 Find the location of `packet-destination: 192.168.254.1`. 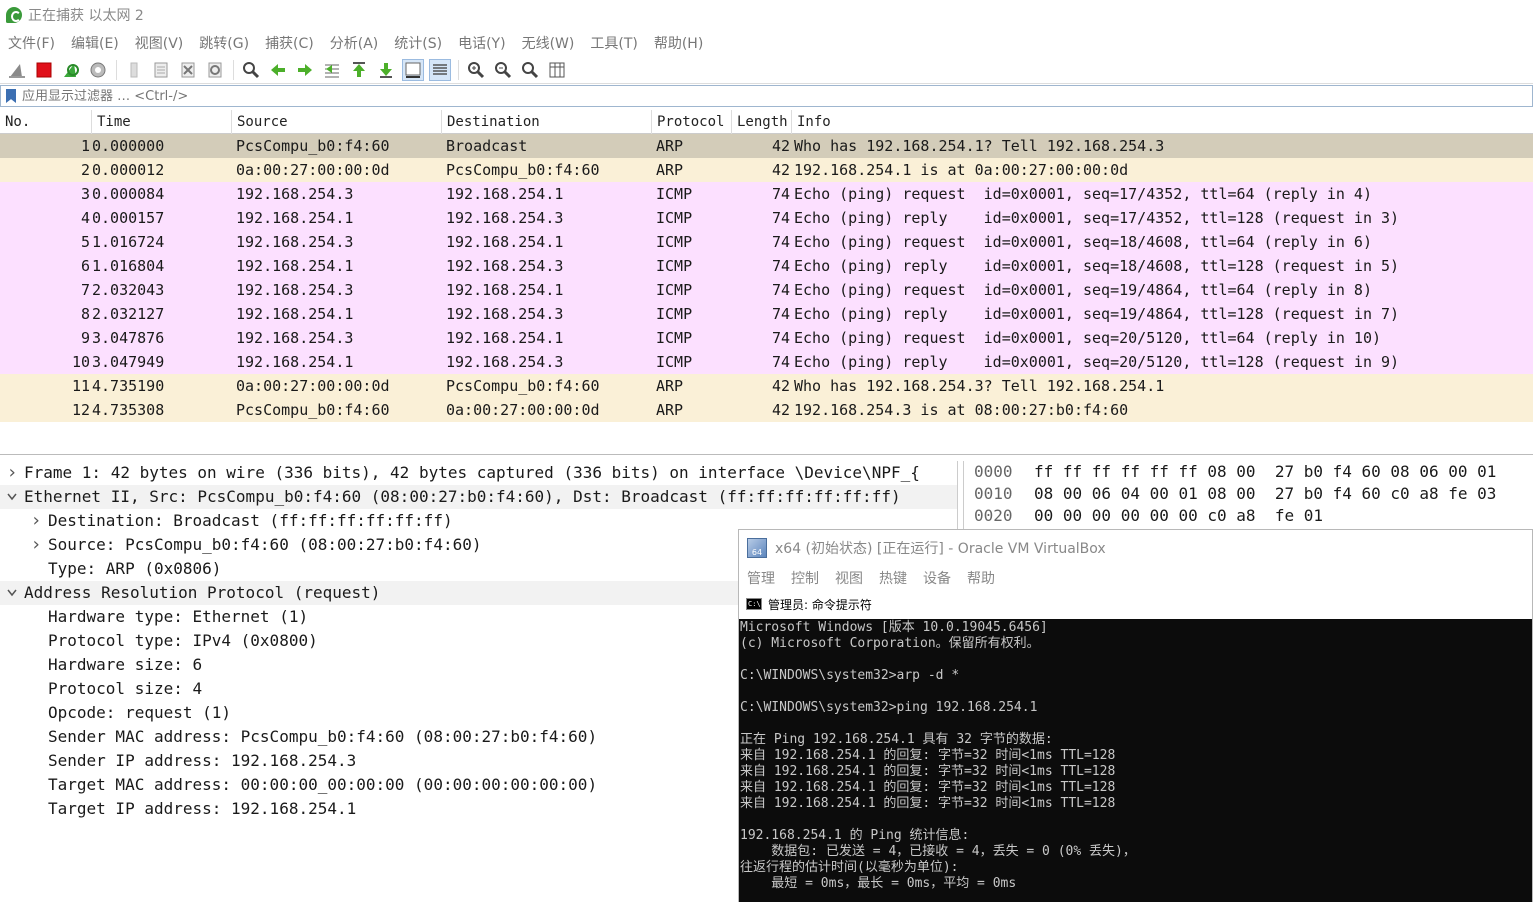

packet-destination: 192.168.254.1 is located at coordinates (505, 338).